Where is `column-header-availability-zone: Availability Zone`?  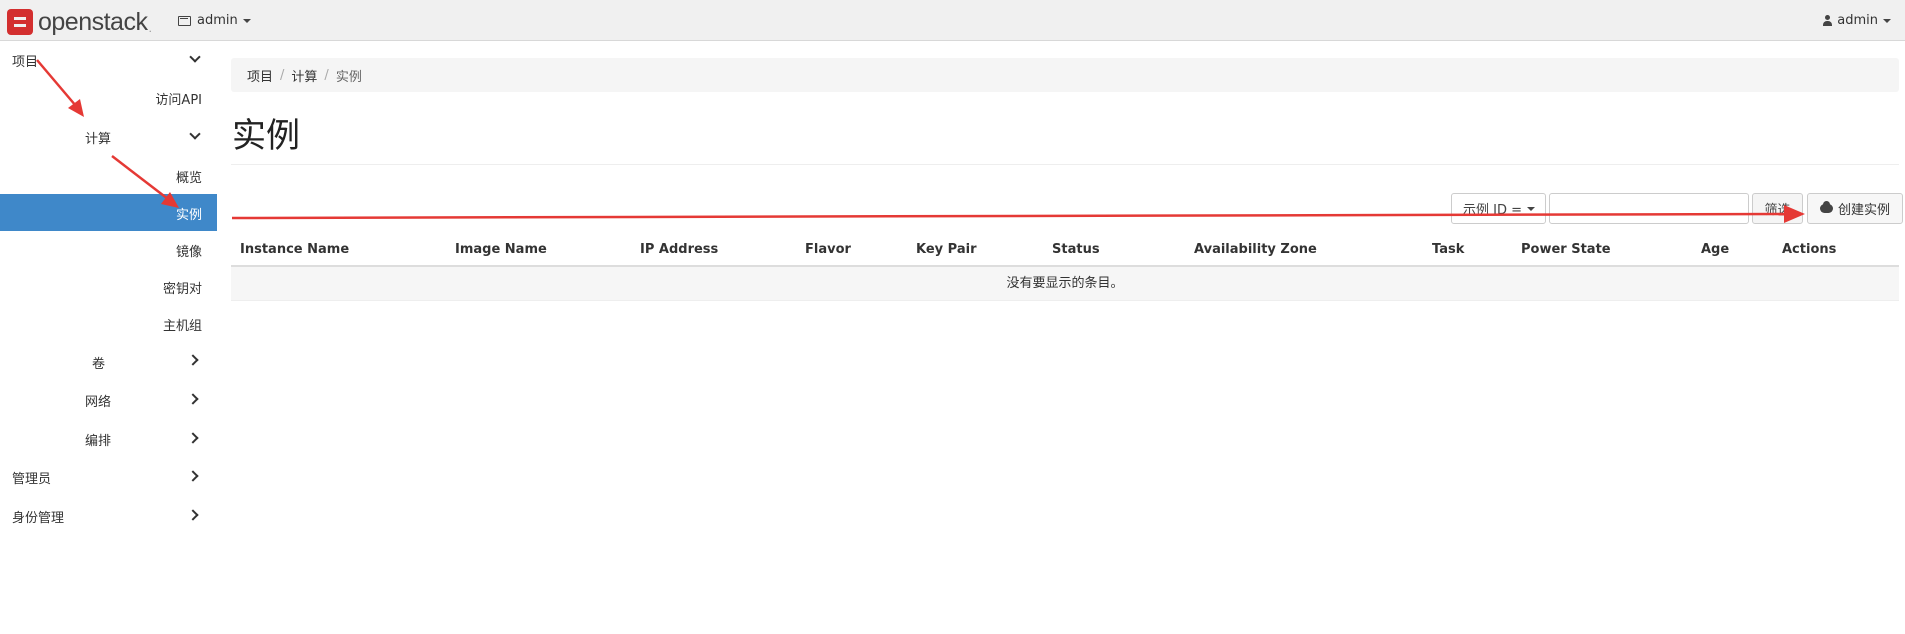 column-header-availability-zone: Availability Zone is located at coordinates (1255, 249).